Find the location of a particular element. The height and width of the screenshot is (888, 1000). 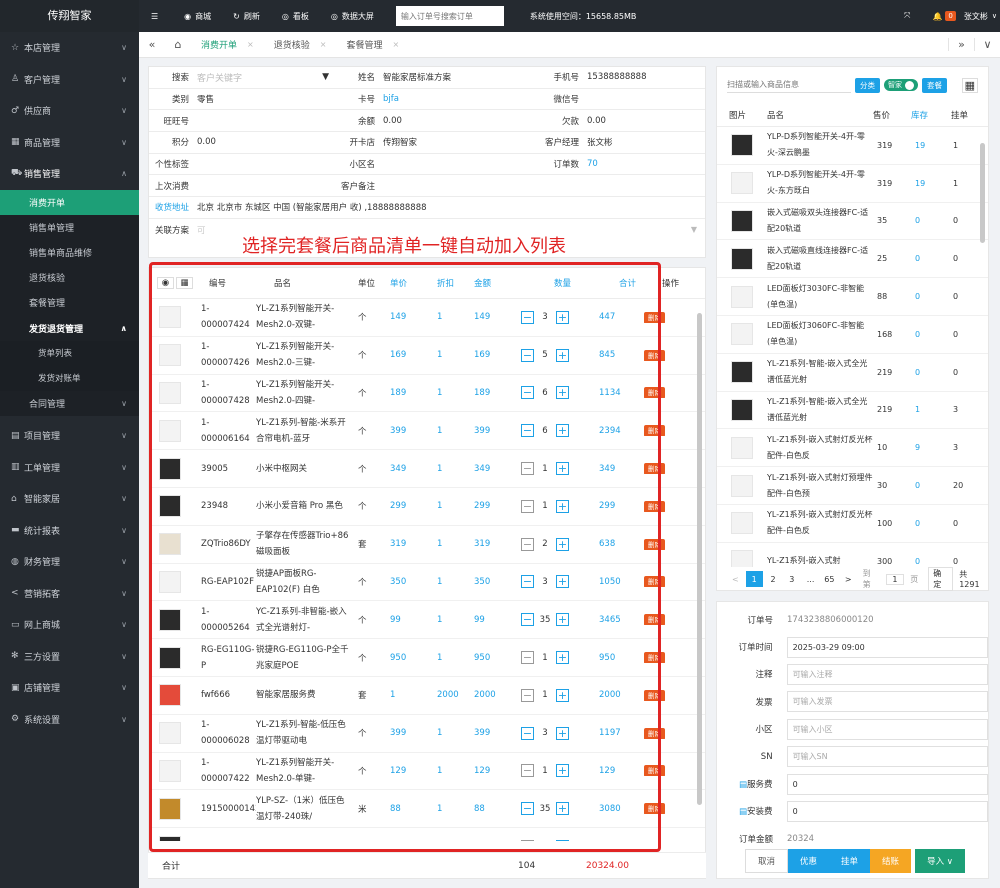

sidebar-subitem-package: 套餐管理 is located at coordinates (69, 303).